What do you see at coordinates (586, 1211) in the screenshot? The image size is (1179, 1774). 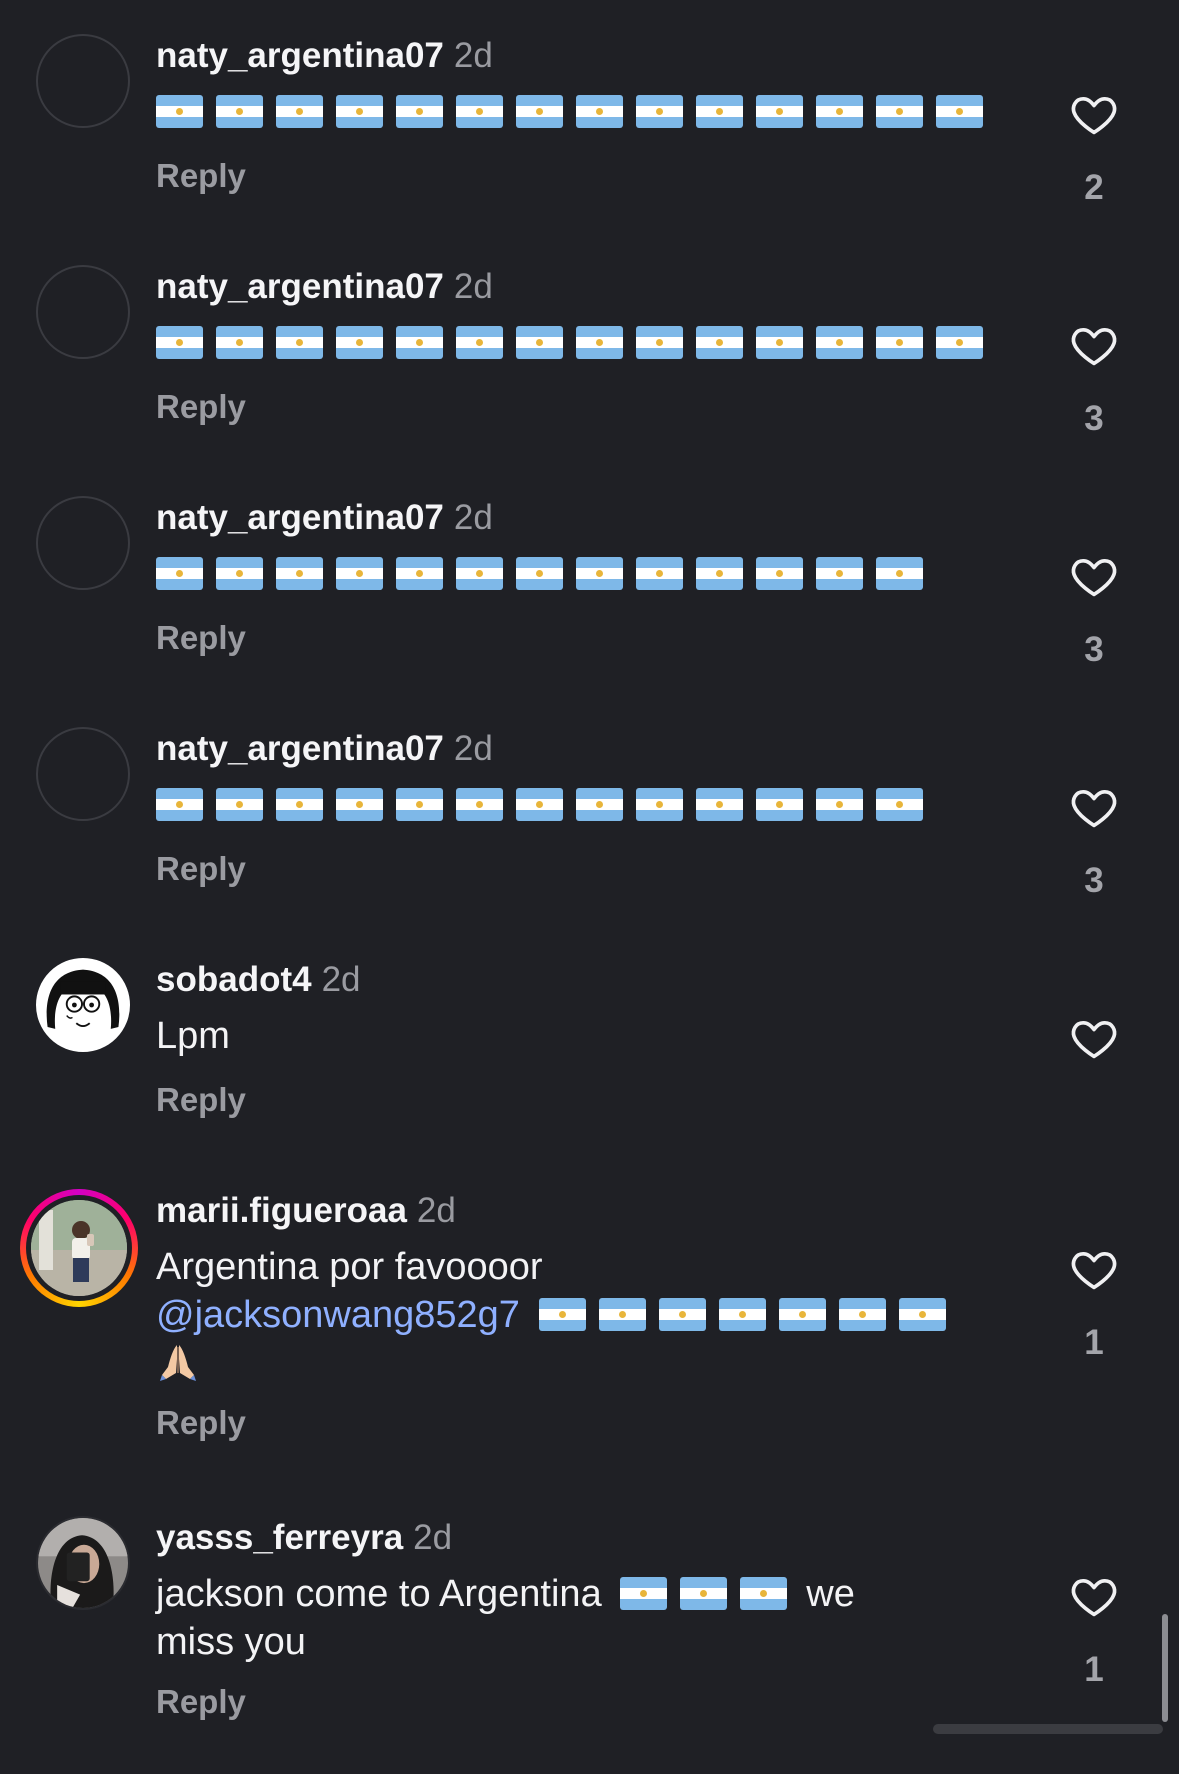 I see `comment-header: marii.figueroaa 2d` at bounding box center [586, 1211].